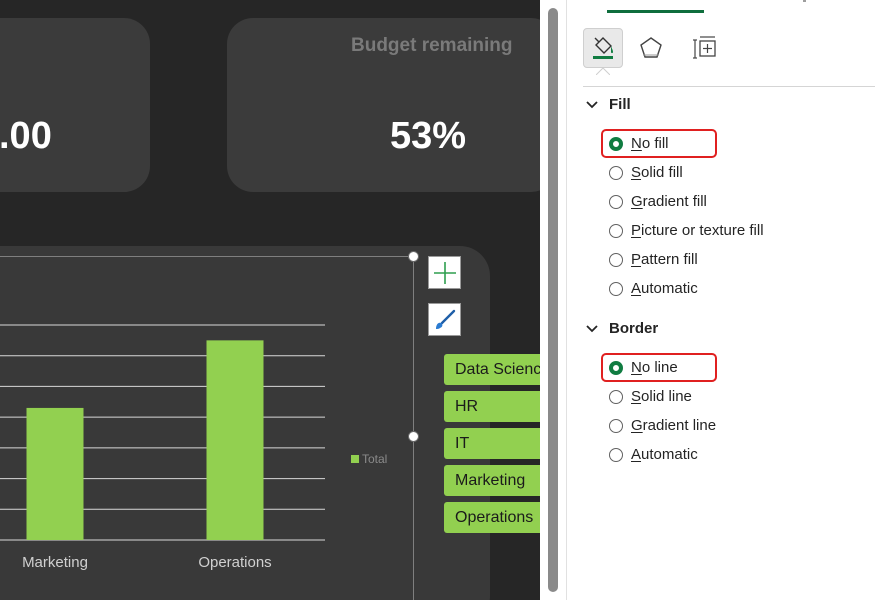  Describe the element at coordinates (634, 328) in the screenshot. I see `border-heading: Border` at that location.